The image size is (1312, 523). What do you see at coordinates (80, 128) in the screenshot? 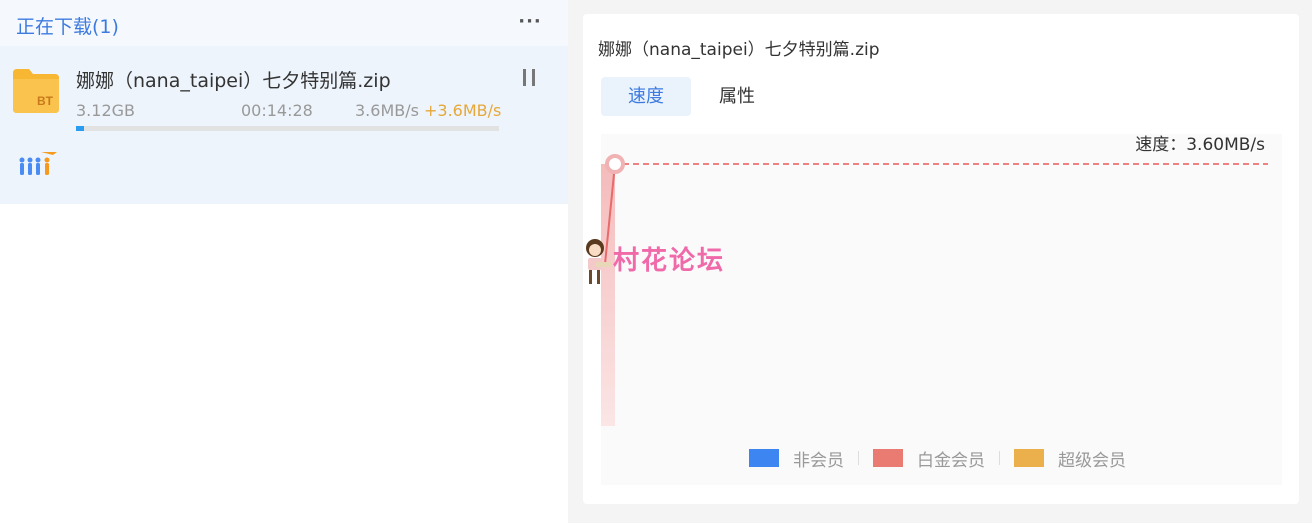
I see `progress-fill` at bounding box center [80, 128].